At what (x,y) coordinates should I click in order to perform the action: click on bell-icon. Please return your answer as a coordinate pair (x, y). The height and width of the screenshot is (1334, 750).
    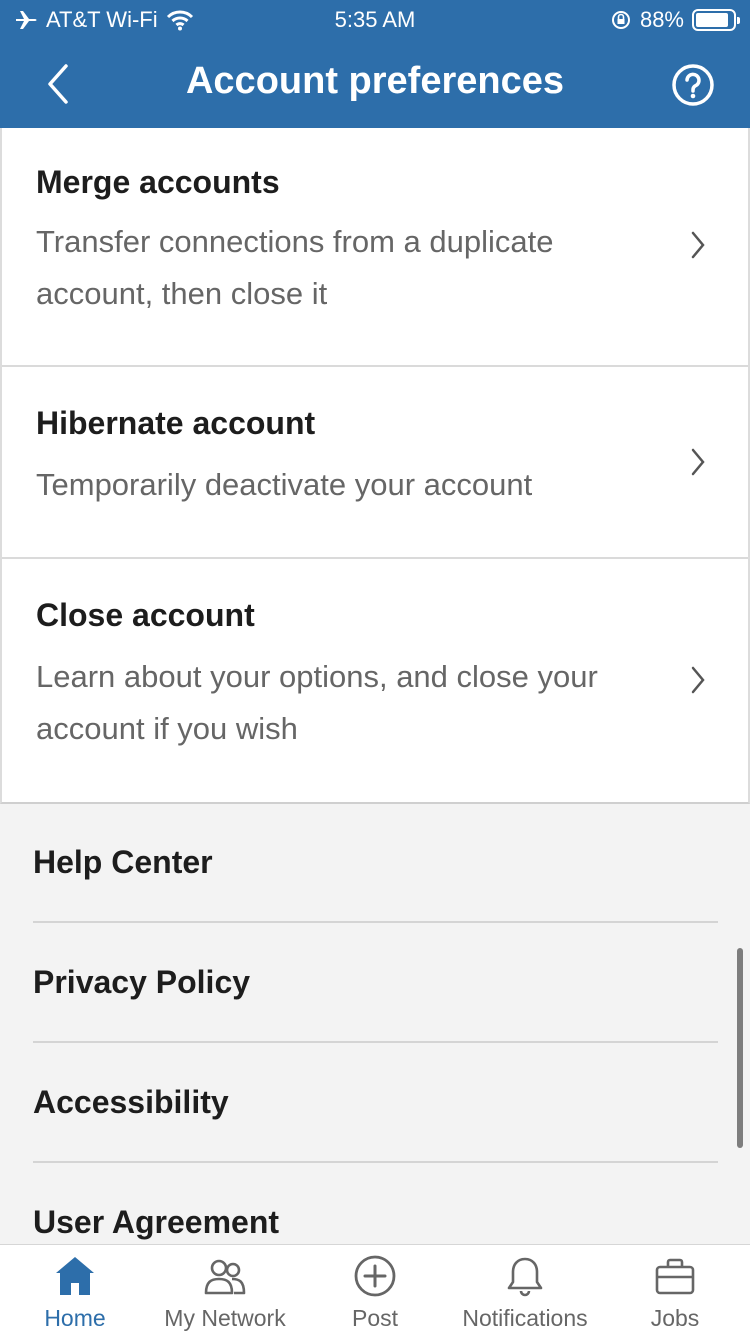
    Looking at the image, I should click on (525, 1277).